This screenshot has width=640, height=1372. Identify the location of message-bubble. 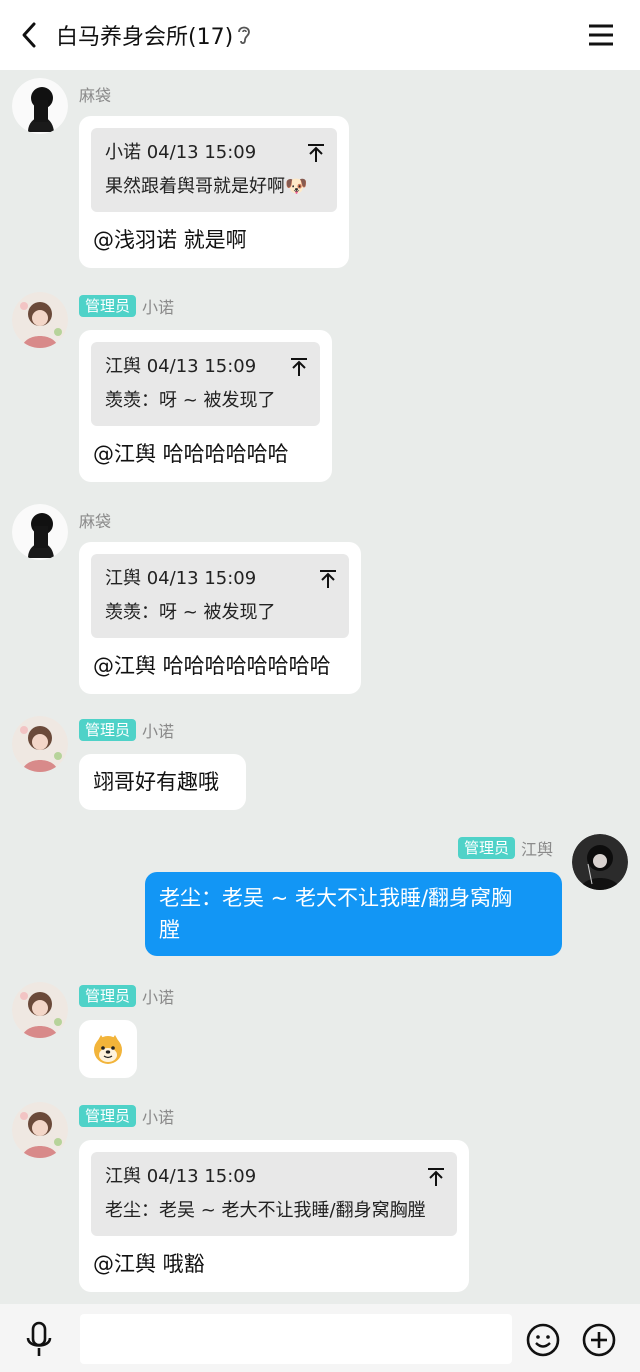
(108, 1049).